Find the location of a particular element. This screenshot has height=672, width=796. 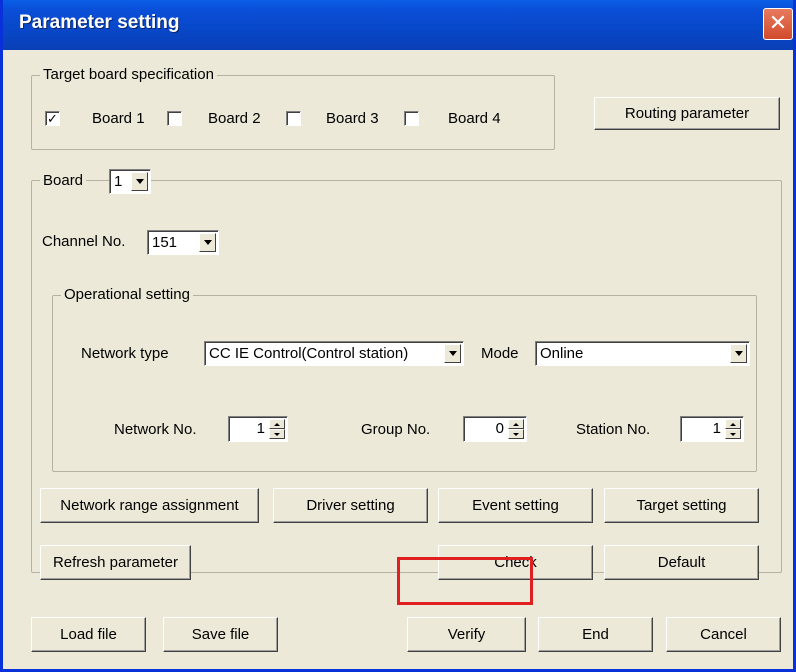

channel-select-value: 151 is located at coordinates (165, 242).